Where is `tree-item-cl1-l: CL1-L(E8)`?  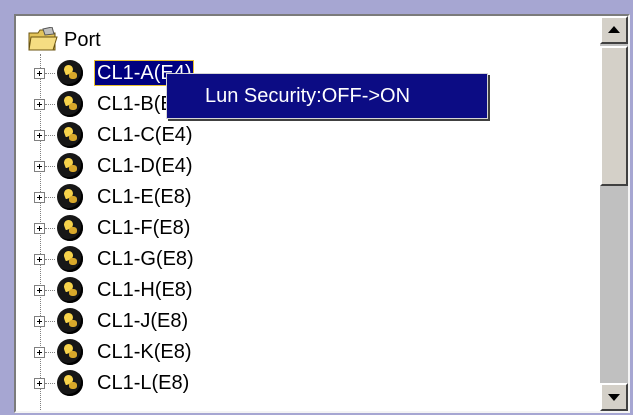
tree-item-cl1-l: CL1-L(E8) is located at coordinates (111, 383).